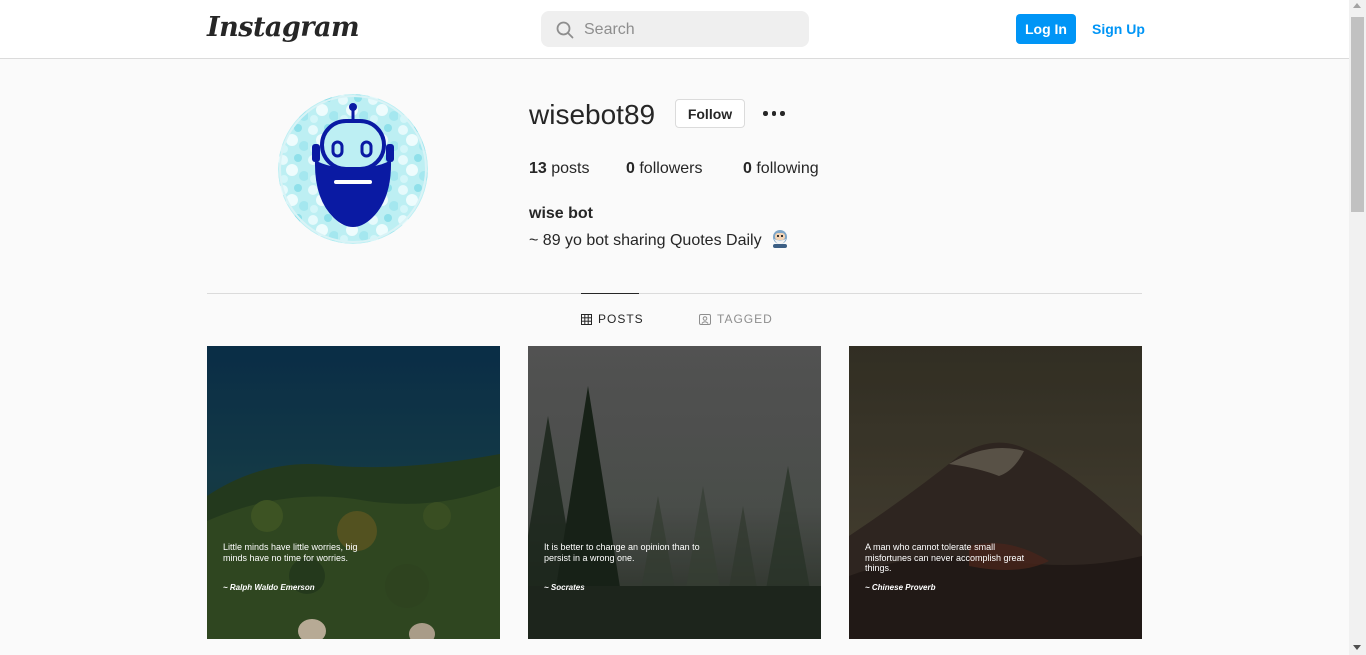 The image size is (1366, 655). I want to click on post-quote-author: ~ Socrates, so click(564, 587).